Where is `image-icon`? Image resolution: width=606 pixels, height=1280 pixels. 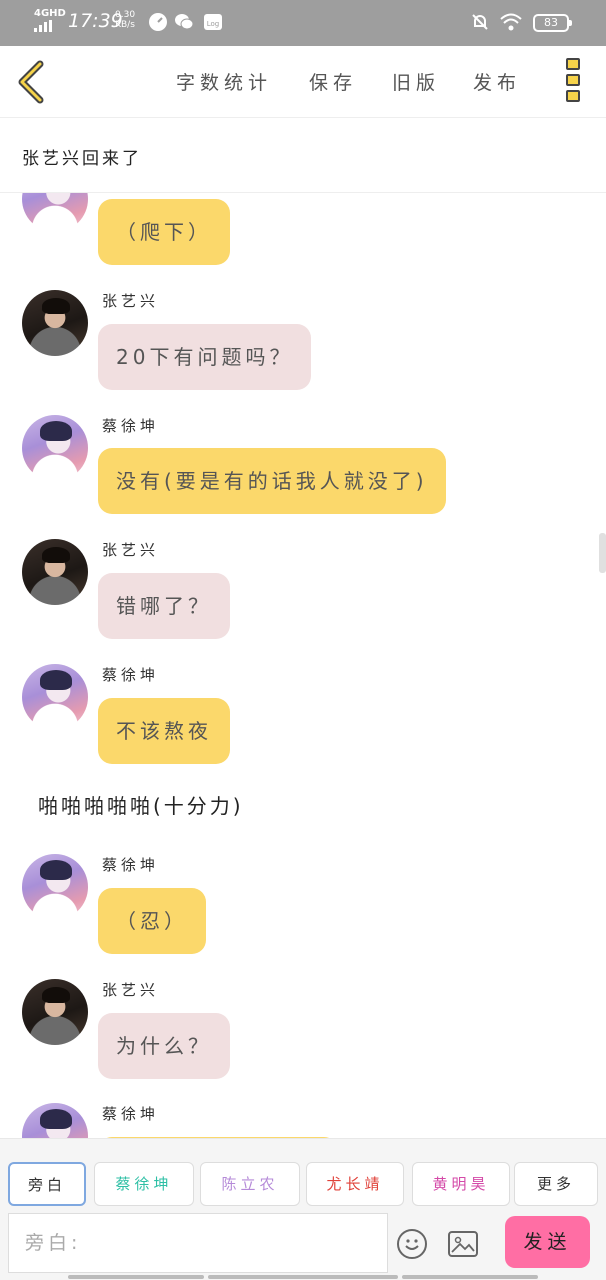
image-icon is located at coordinates (463, 1244).